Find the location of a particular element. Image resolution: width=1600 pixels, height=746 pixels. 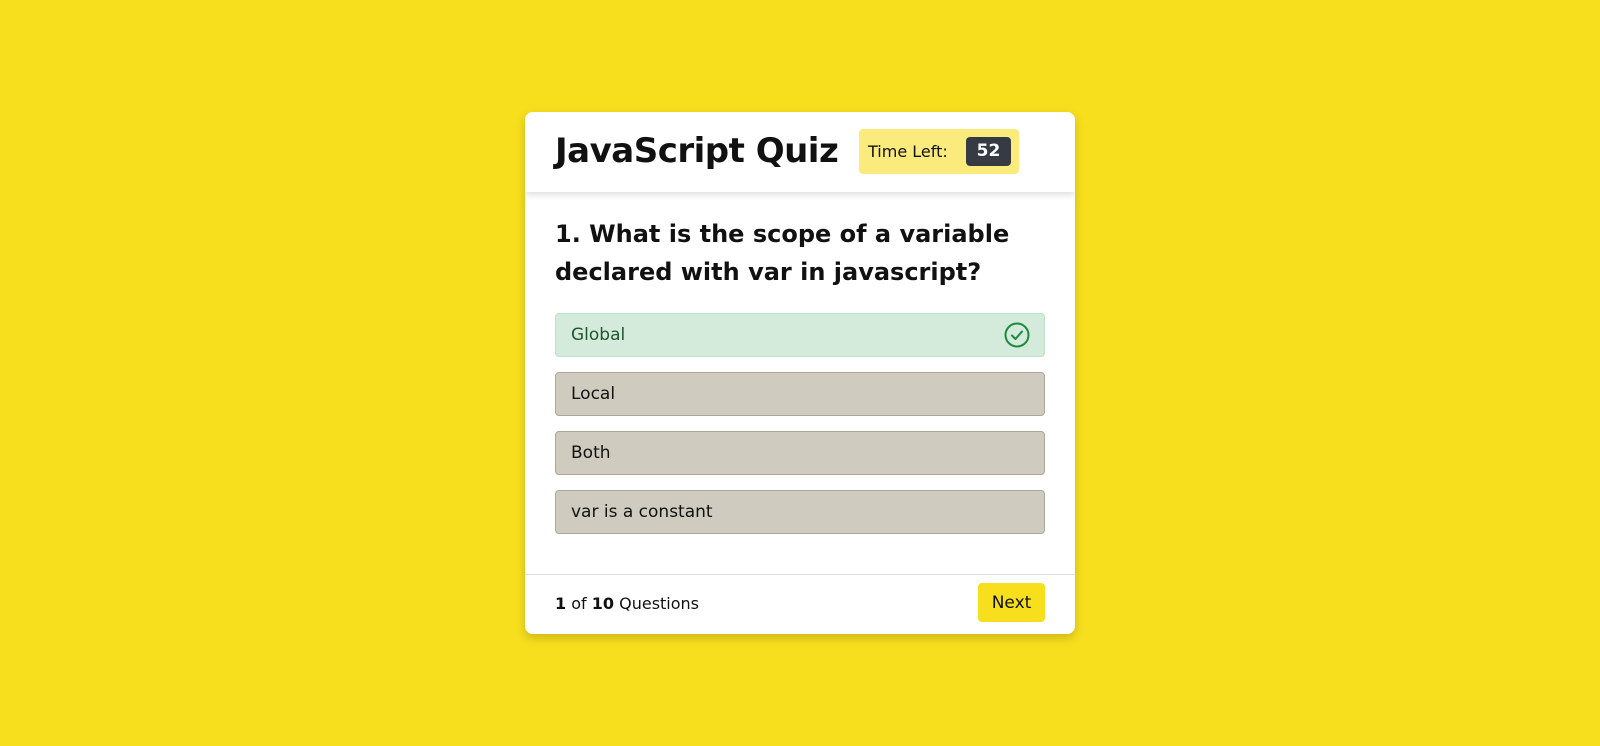

check-circle-icon is located at coordinates (1017, 335).